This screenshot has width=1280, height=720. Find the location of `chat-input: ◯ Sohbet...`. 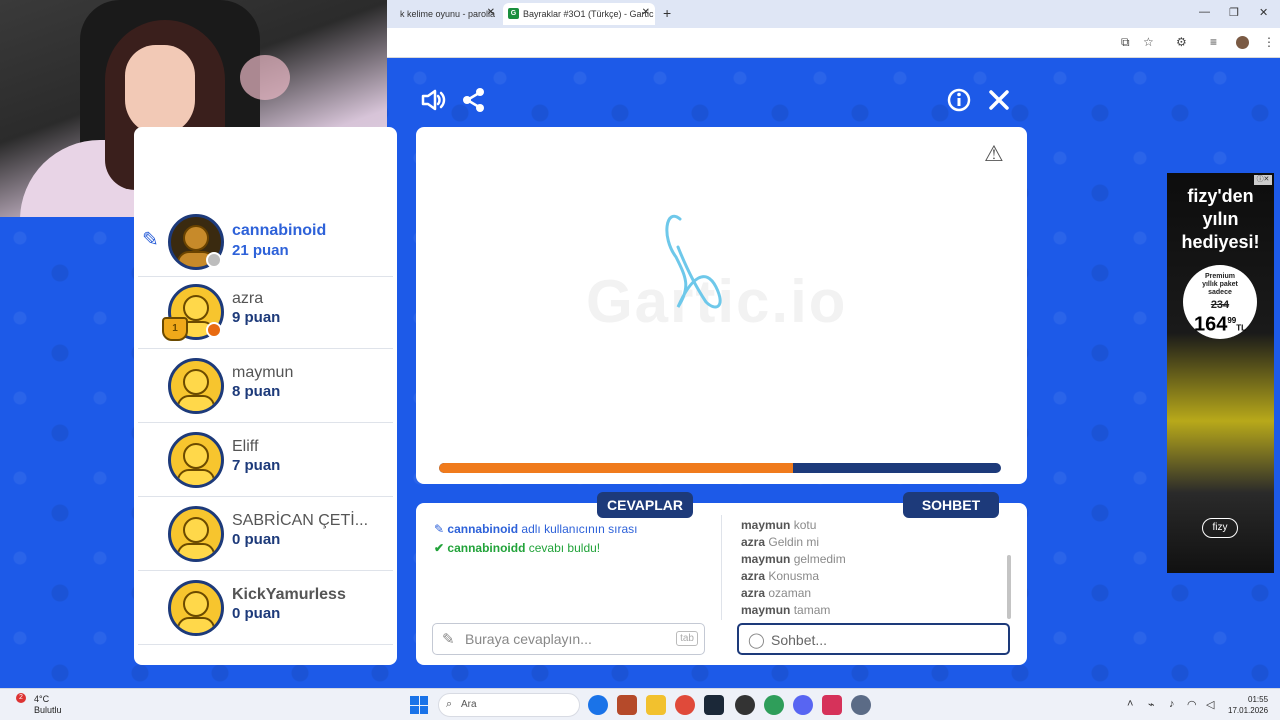

chat-input: ◯ Sohbet... is located at coordinates (873, 639).